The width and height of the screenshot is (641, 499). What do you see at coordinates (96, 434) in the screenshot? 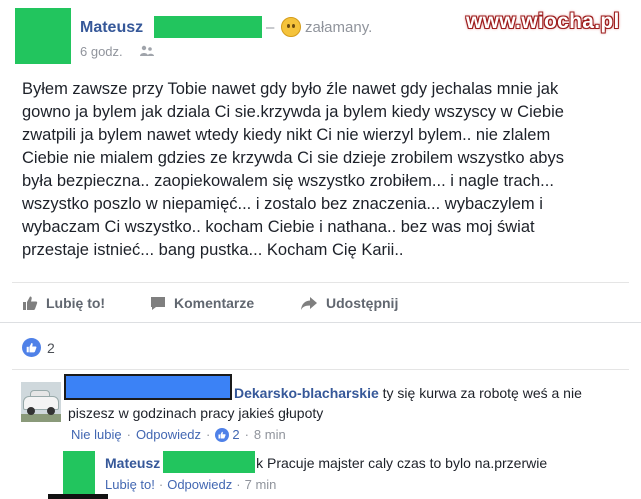
I see `unlike-link: Nie lubię` at bounding box center [96, 434].